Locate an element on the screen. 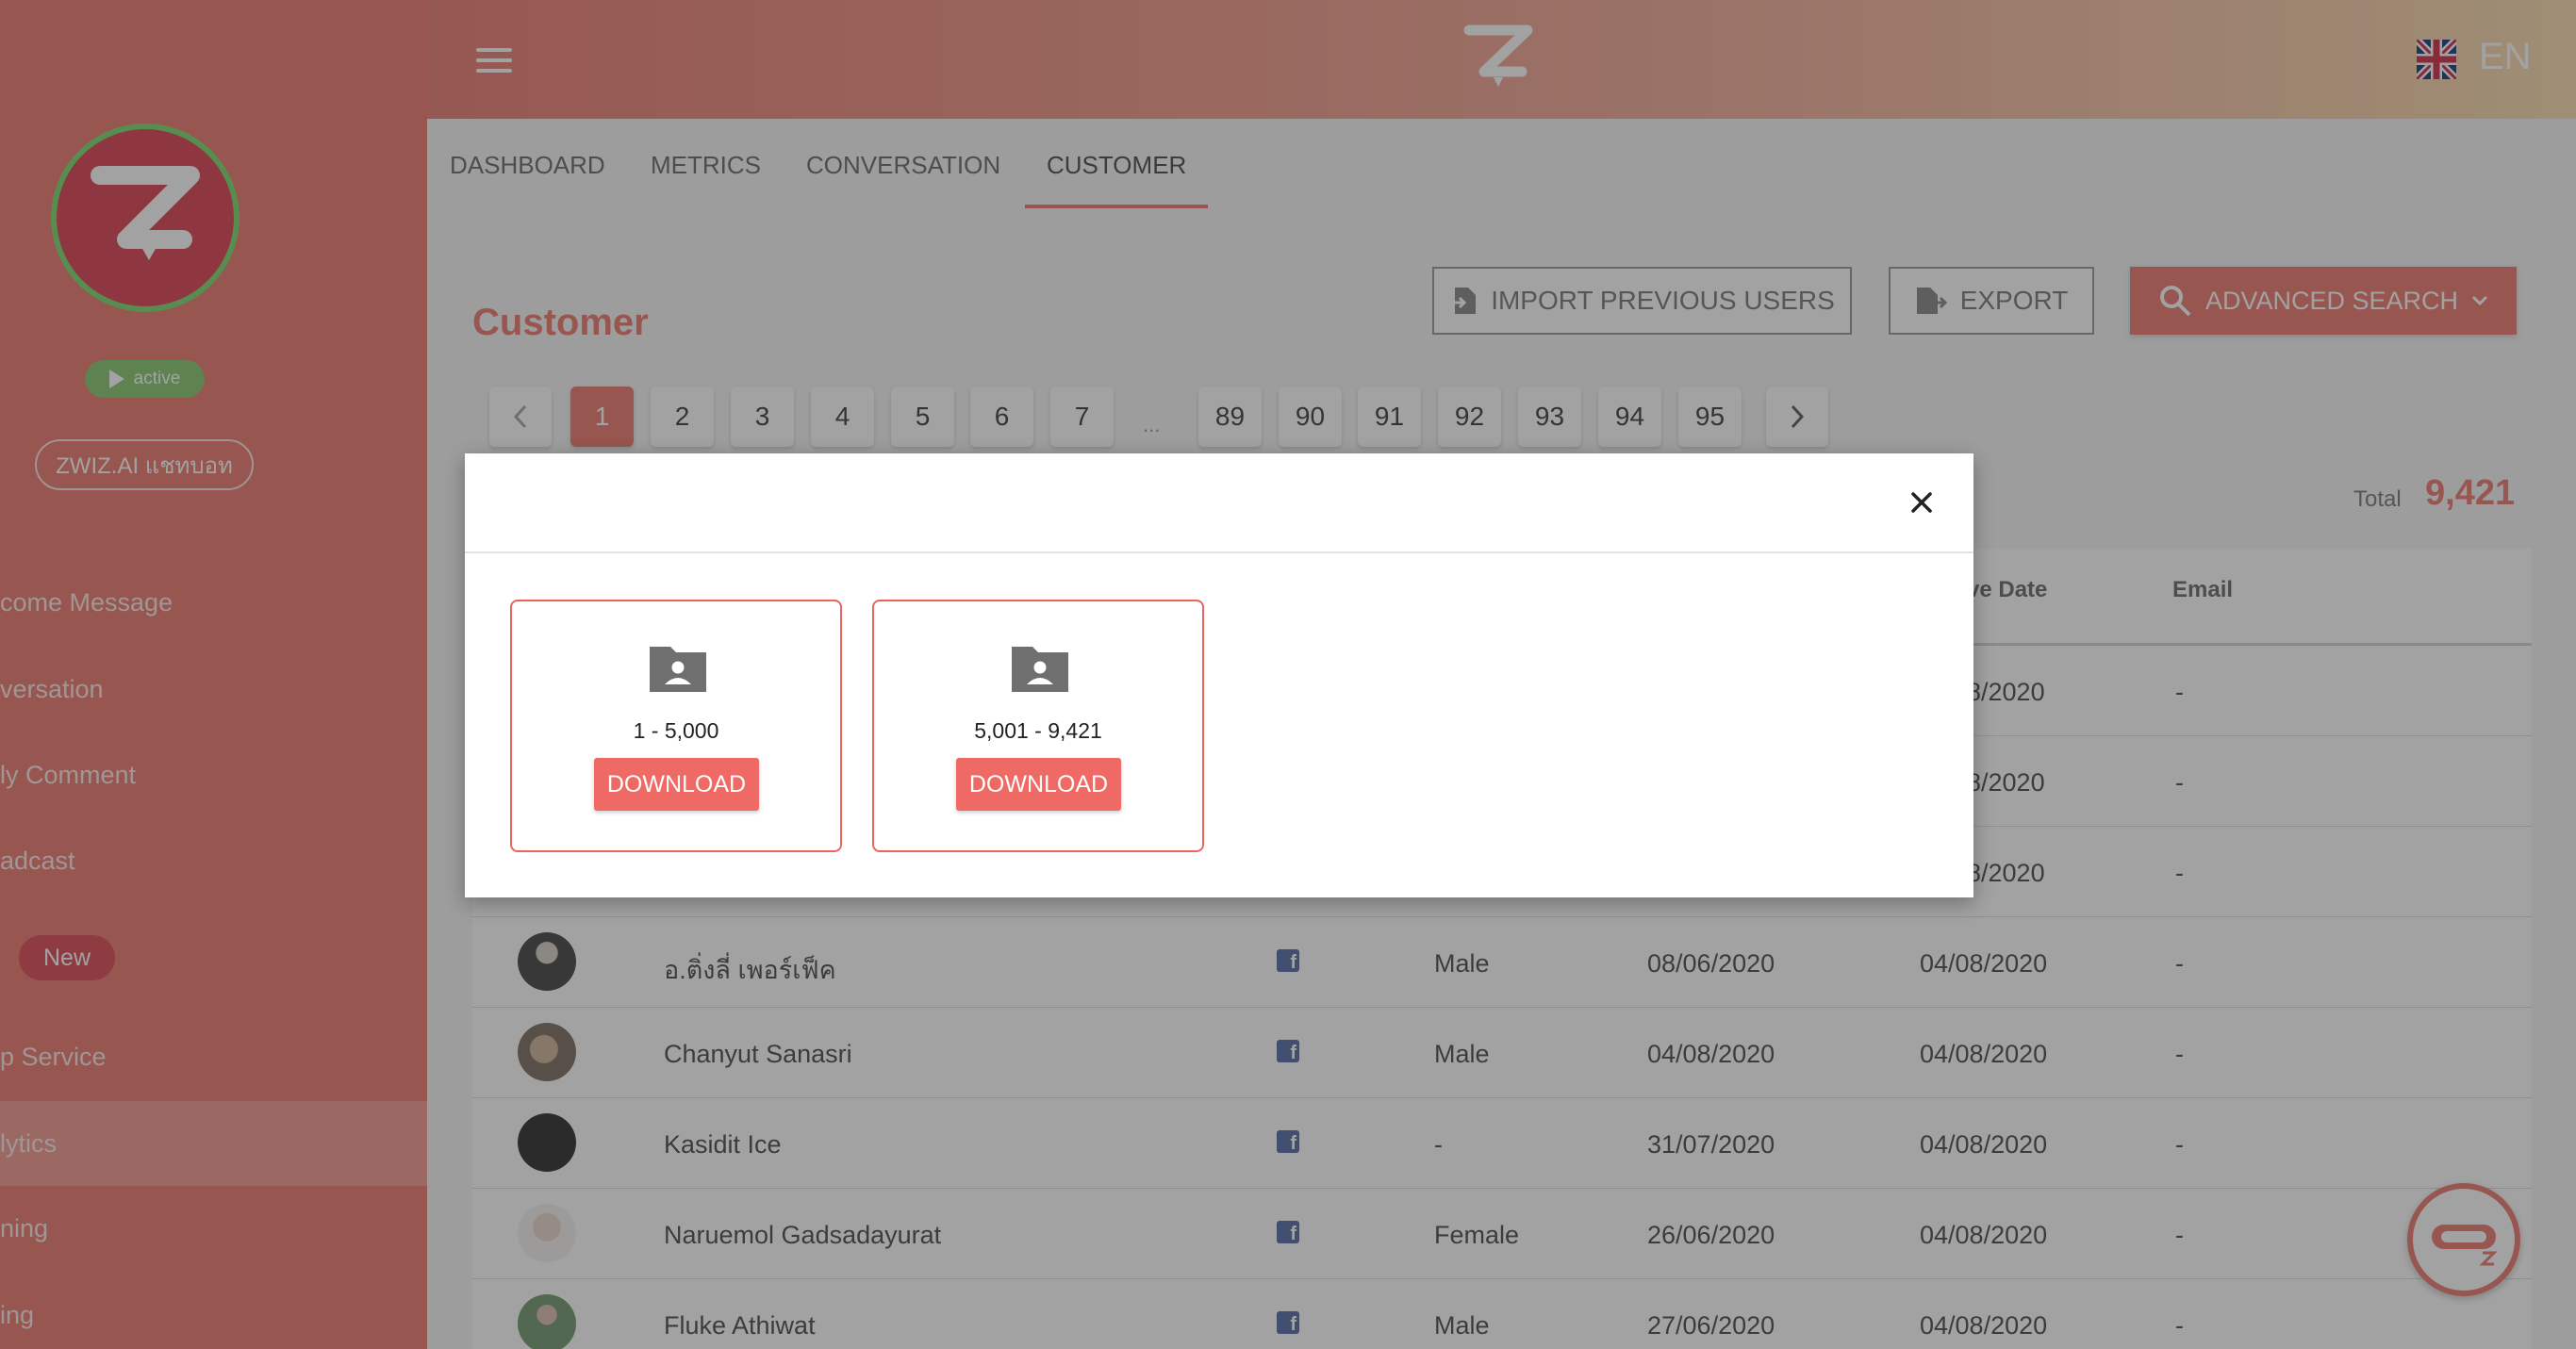 The height and width of the screenshot is (1349, 2576). download-card-2: 5,001 - 9,421 DOWNLOAD is located at coordinates (1038, 726).